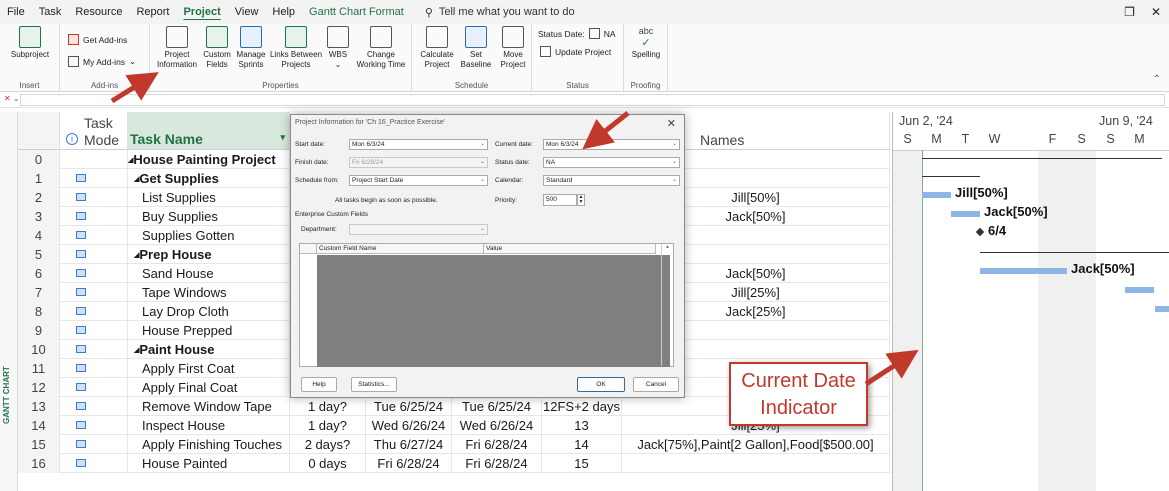 Image resolution: width=1169 pixels, height=491 pixels. What do you see at coordinates (611, 162) in the screenshot?
I see `status-date-field: NA ⌄` at bounding box center [611, 162].